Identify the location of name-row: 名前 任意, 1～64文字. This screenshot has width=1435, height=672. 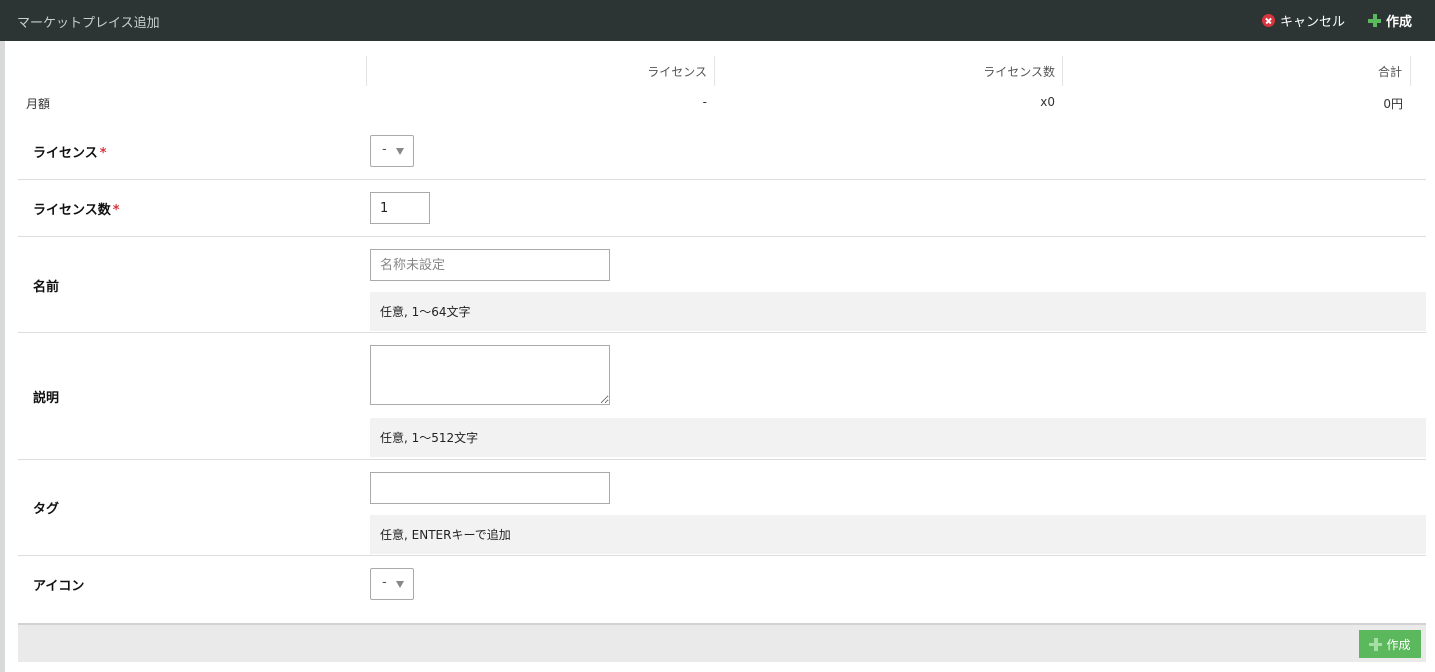
(722, 285).